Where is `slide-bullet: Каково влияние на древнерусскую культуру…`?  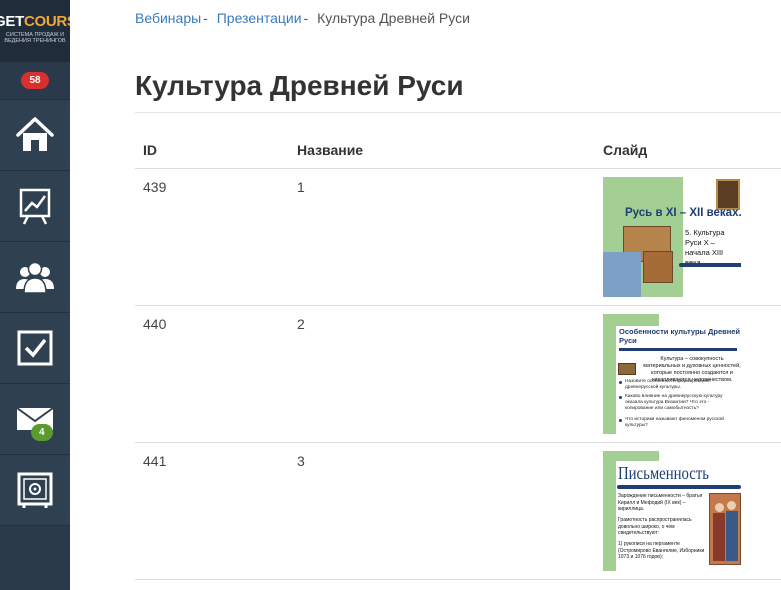 slide-bullet: Каково влияние на древнерусскую культуру… is located at coordinates (674, 402).